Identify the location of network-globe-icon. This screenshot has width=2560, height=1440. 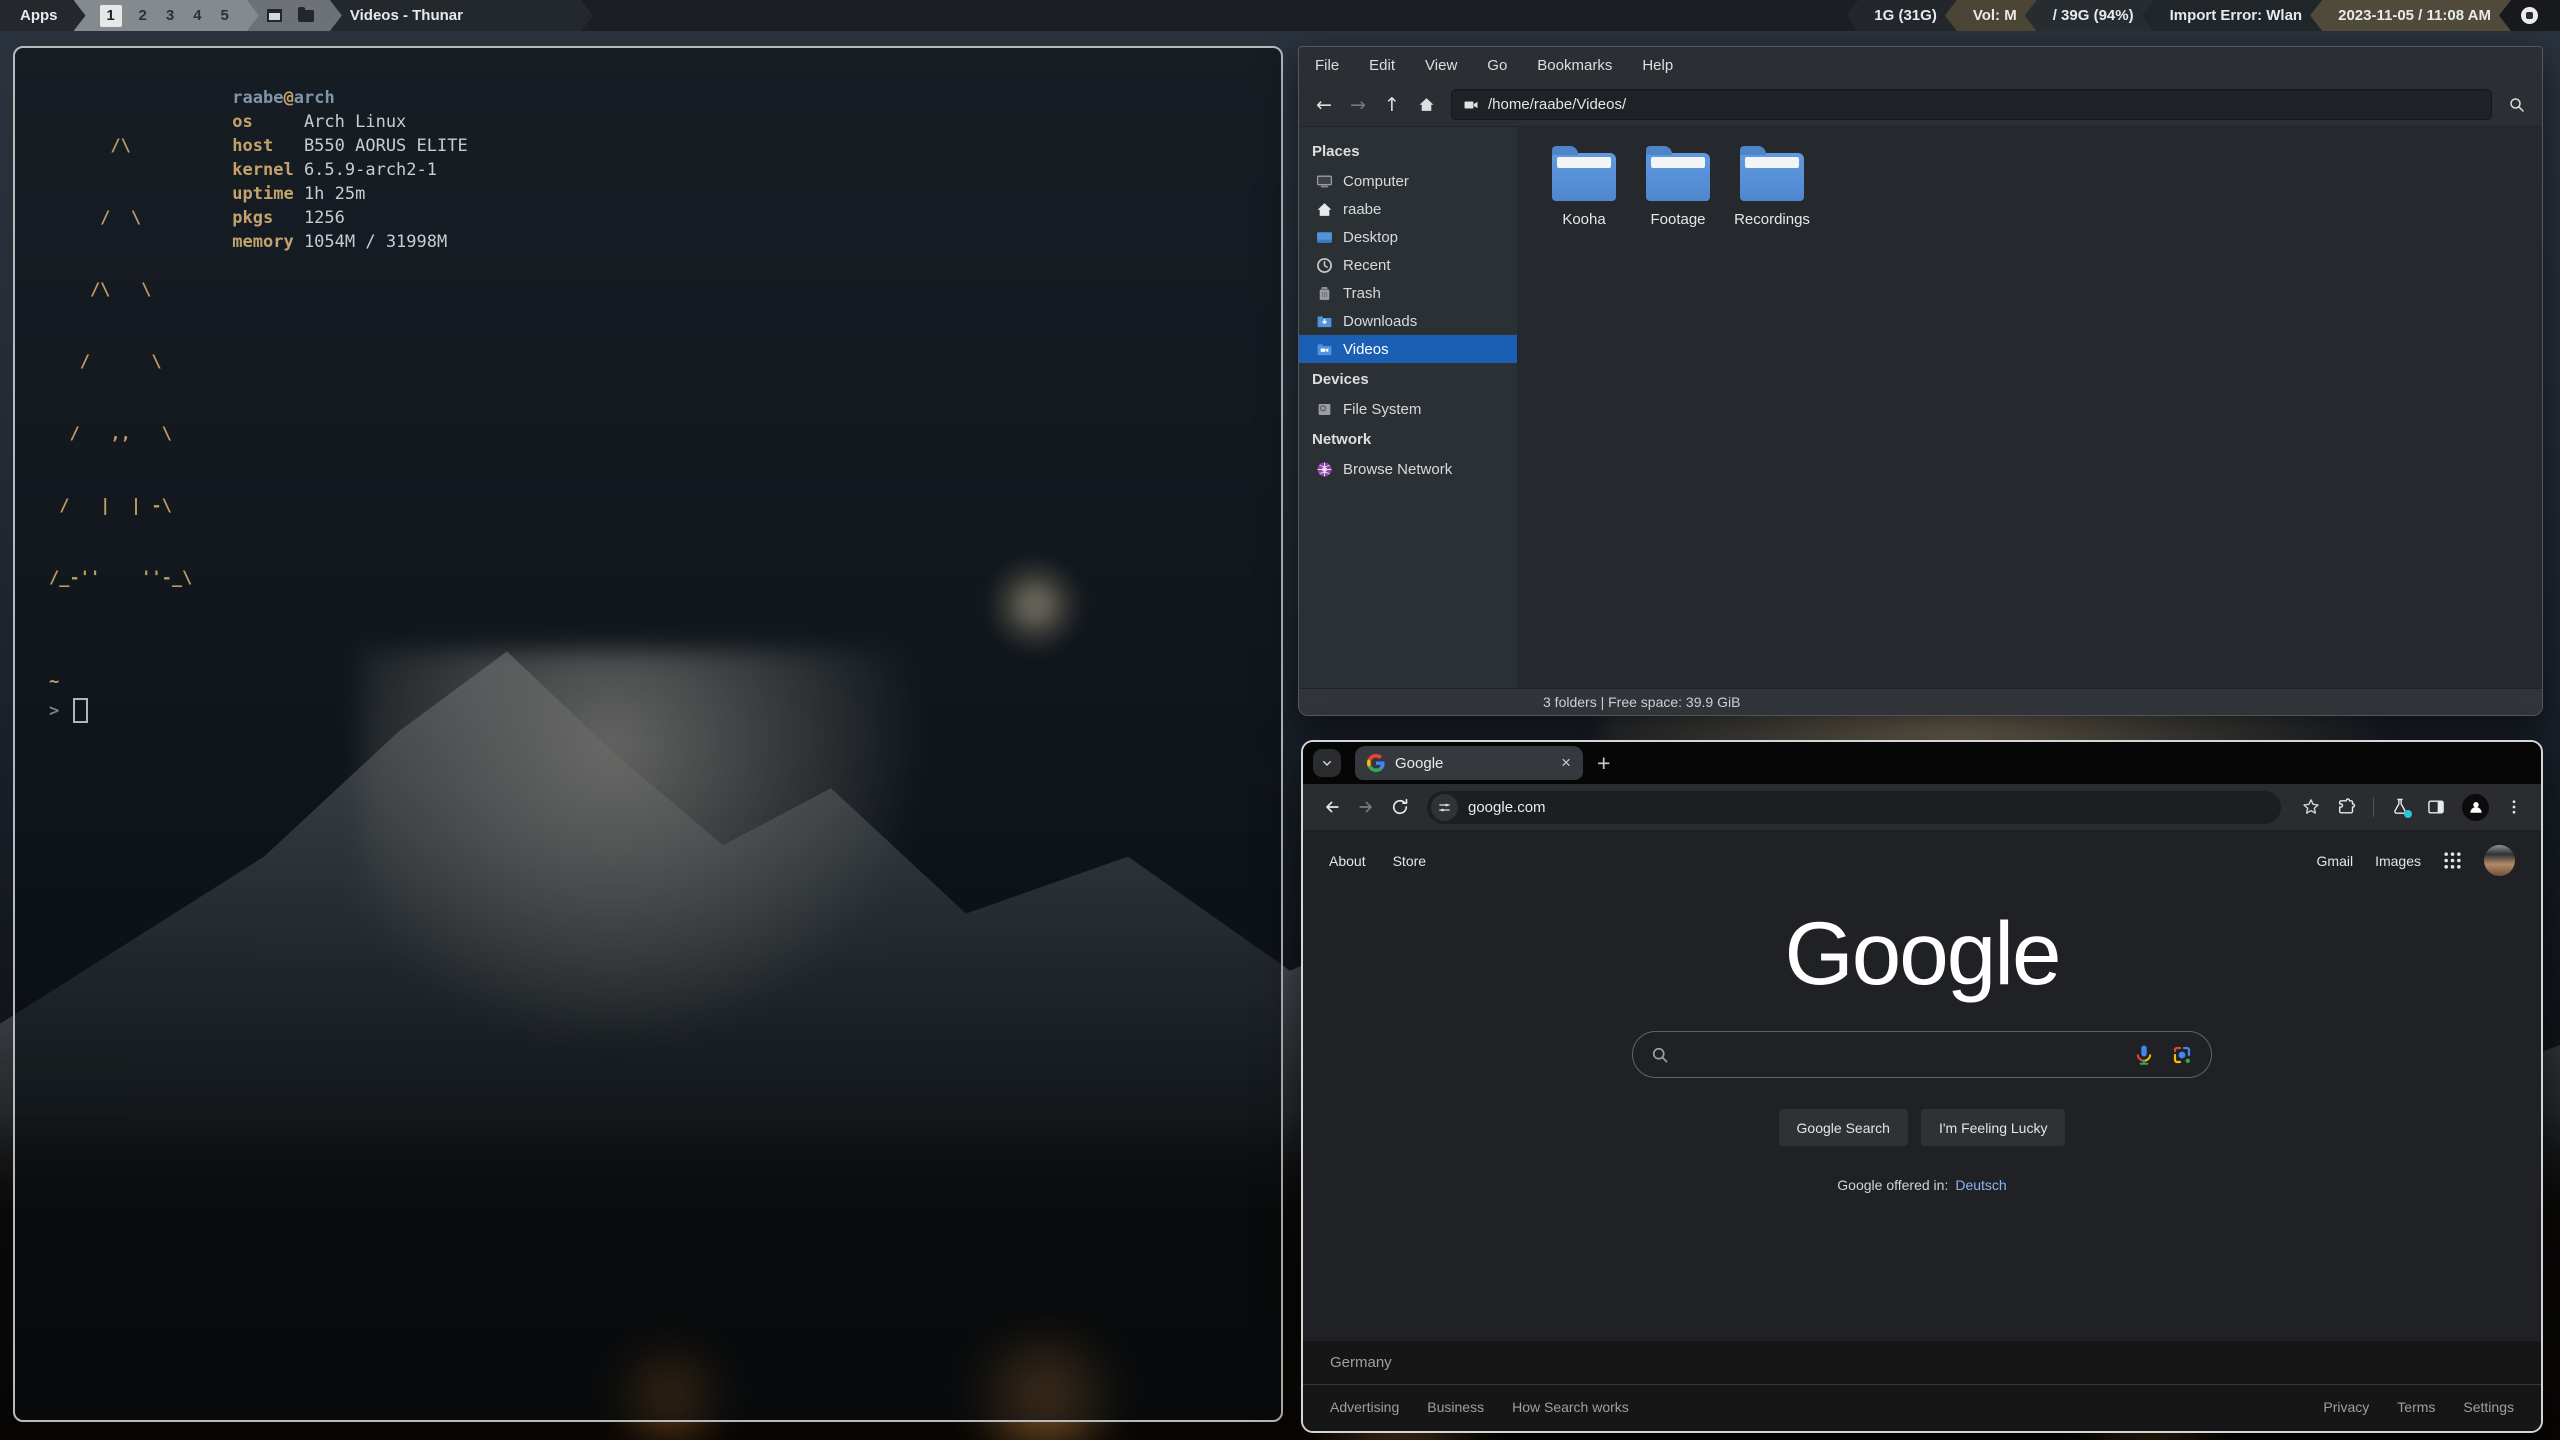
(1324, 469).